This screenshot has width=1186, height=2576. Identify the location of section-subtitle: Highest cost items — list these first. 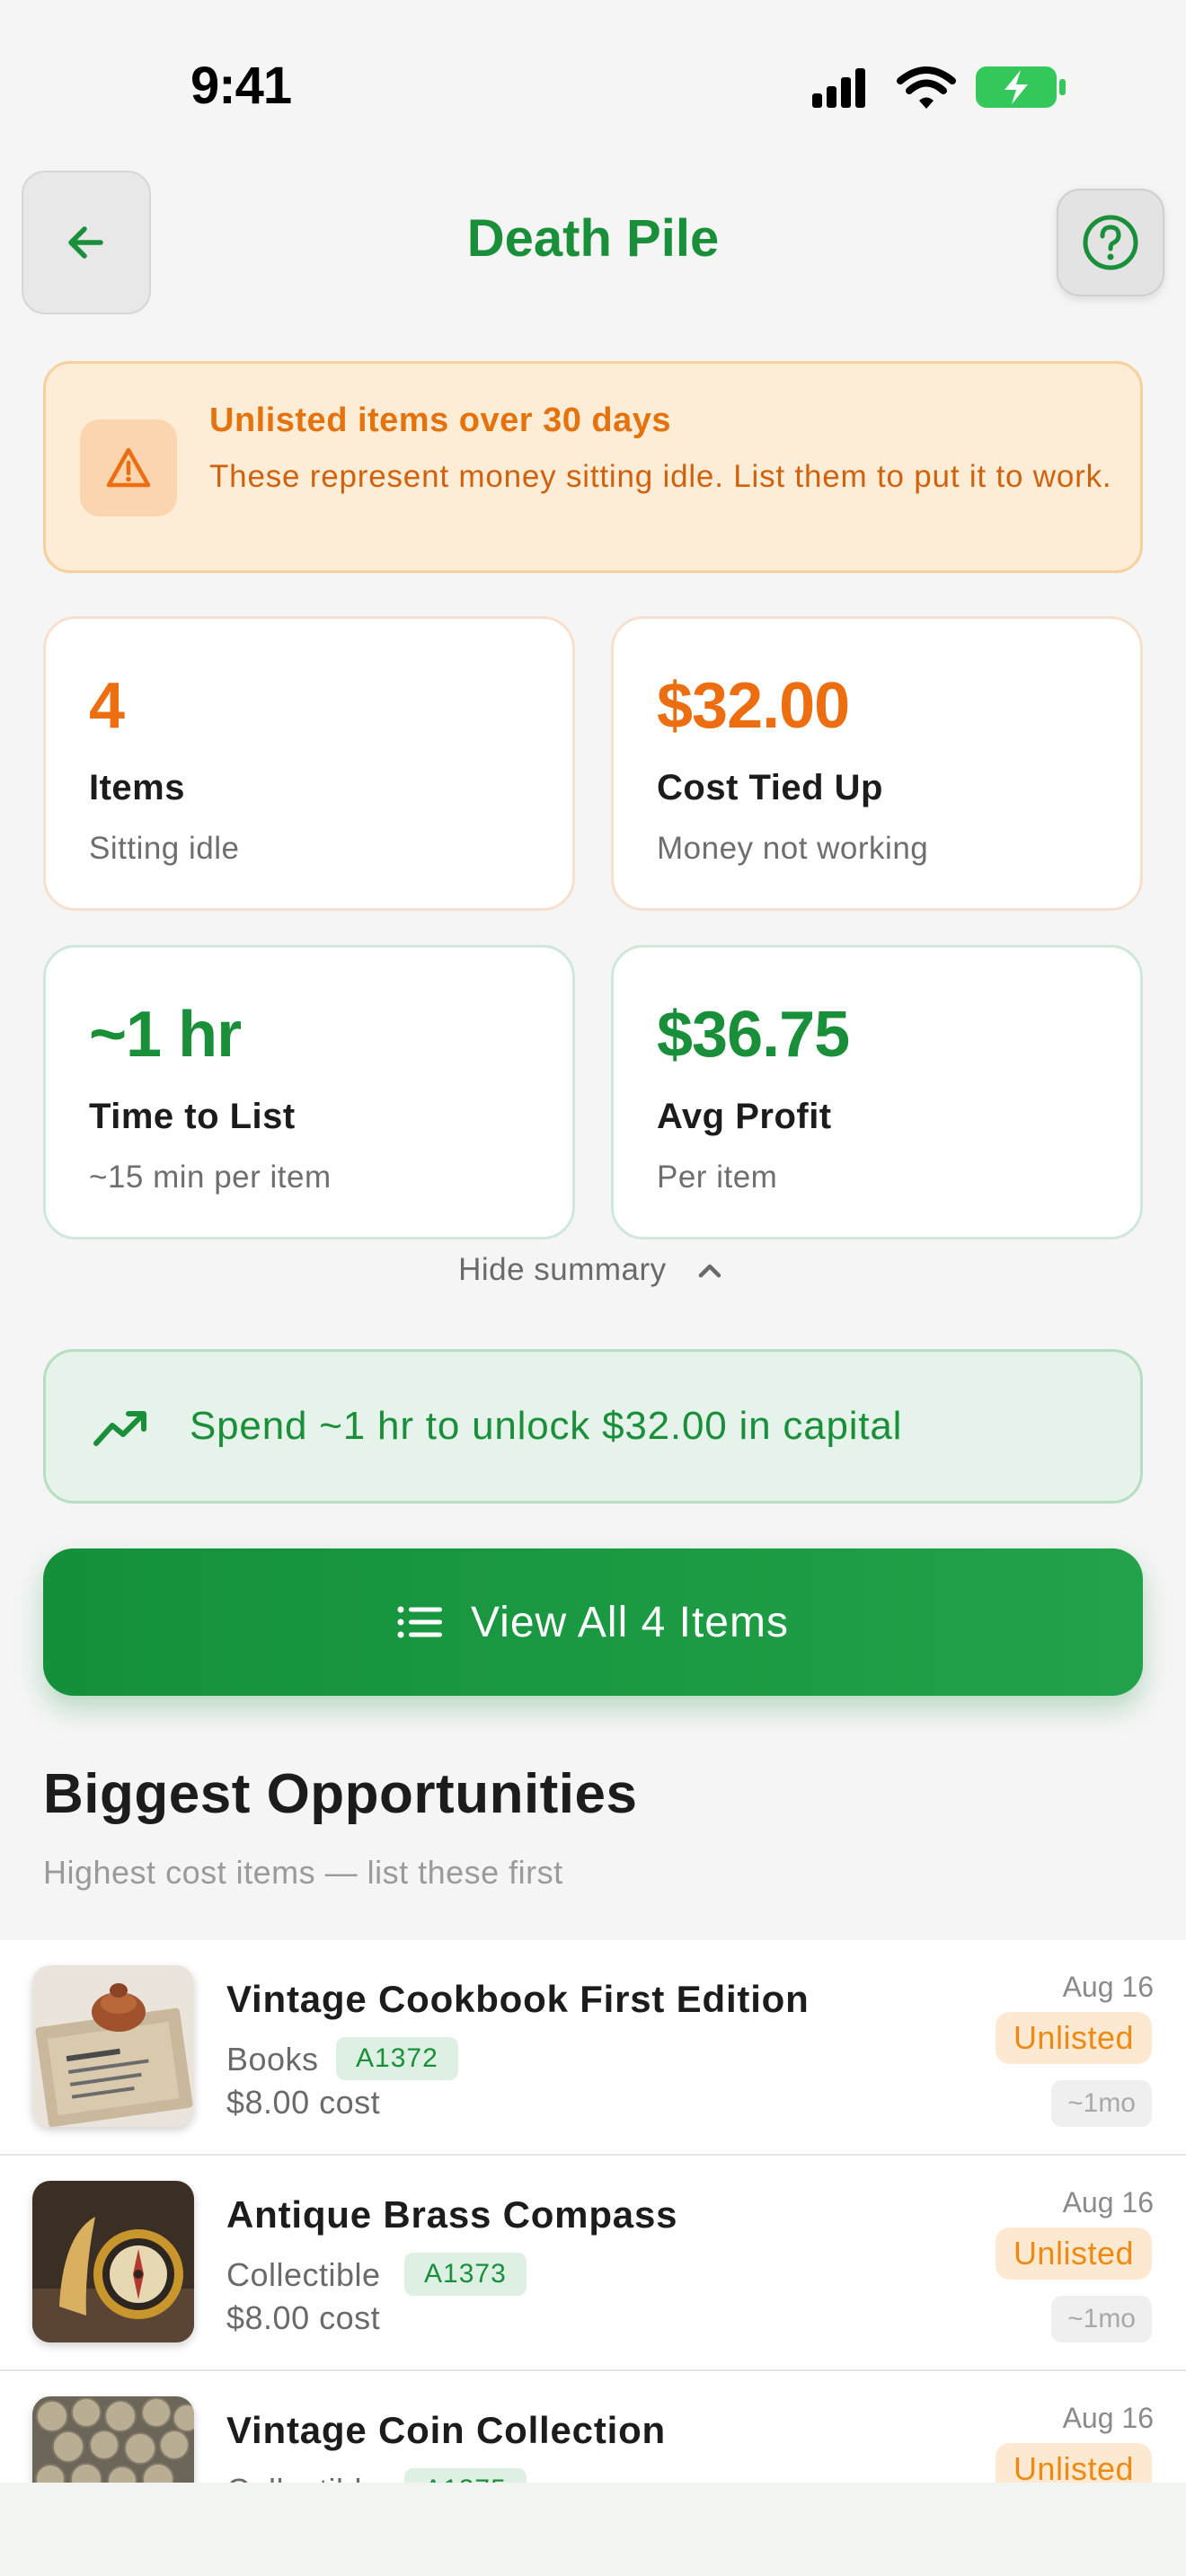
(303, 1872).